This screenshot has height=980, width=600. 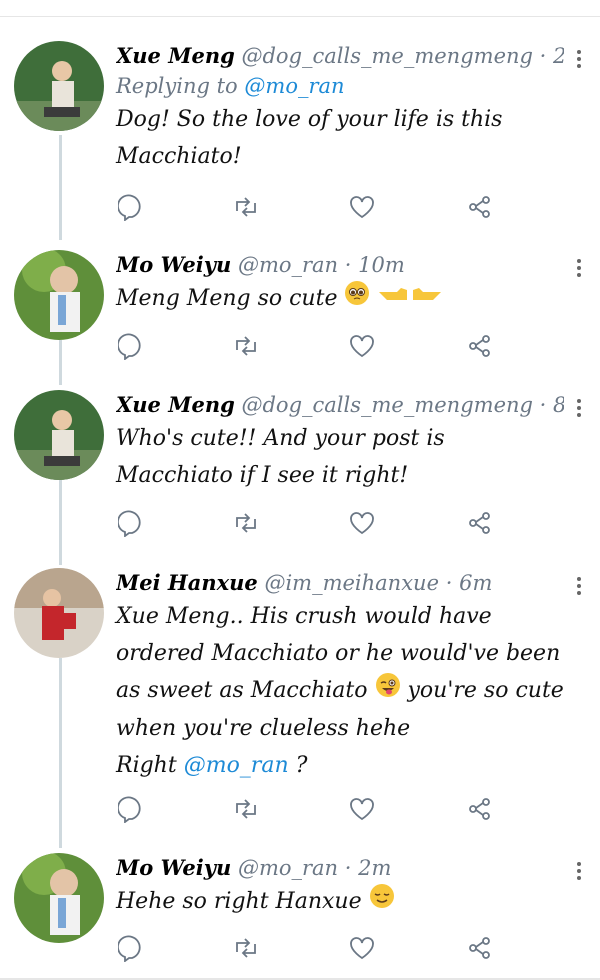 What do you see at coordinates (300, 16) in the screenshot?
I see `top-divider` at bounding box center [300, 16].